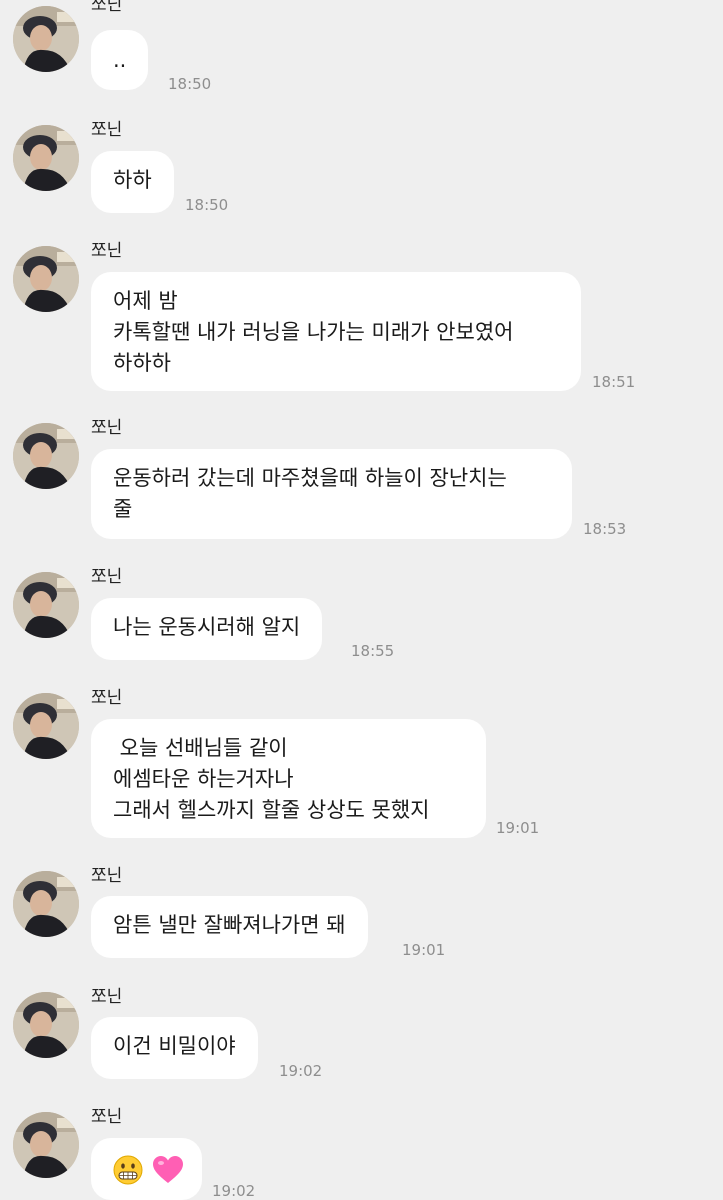  Describe the element at coordinates (128, 1170) in the screenshot. I see `grimacing-face-emoji` at that location.